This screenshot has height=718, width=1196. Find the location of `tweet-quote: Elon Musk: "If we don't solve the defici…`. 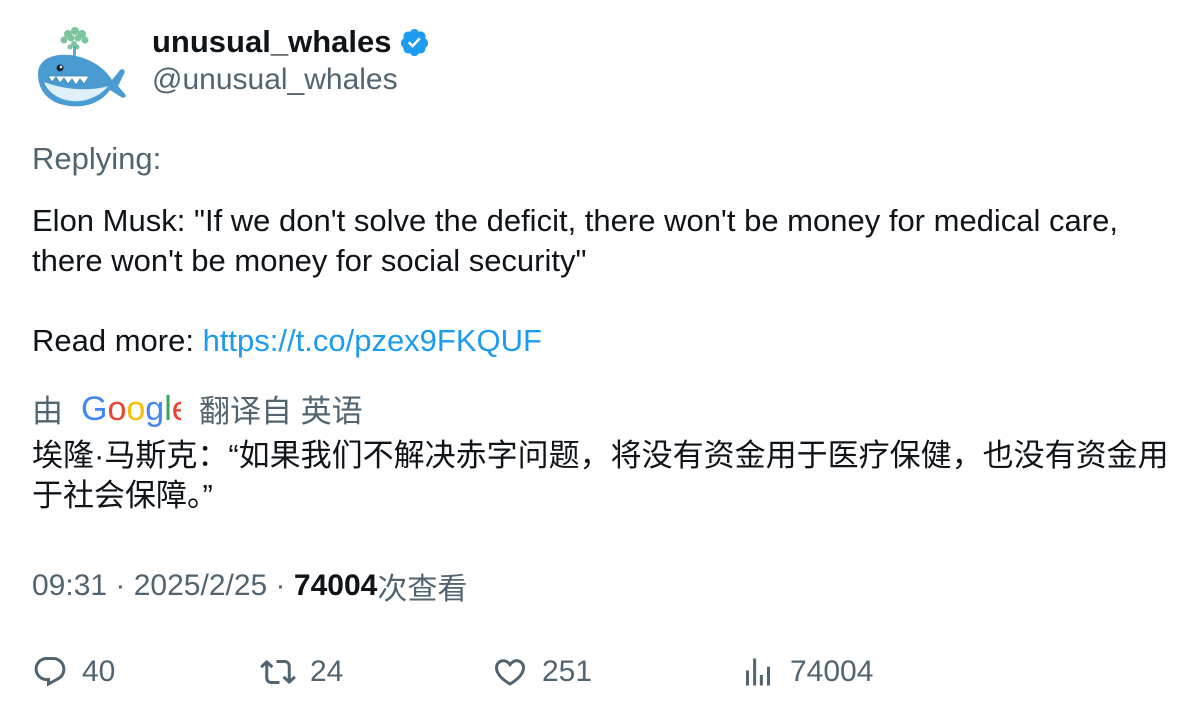

tweet-quote: Elon Musk: "If we don't solve the defici… is located at coordinates (575, 240).